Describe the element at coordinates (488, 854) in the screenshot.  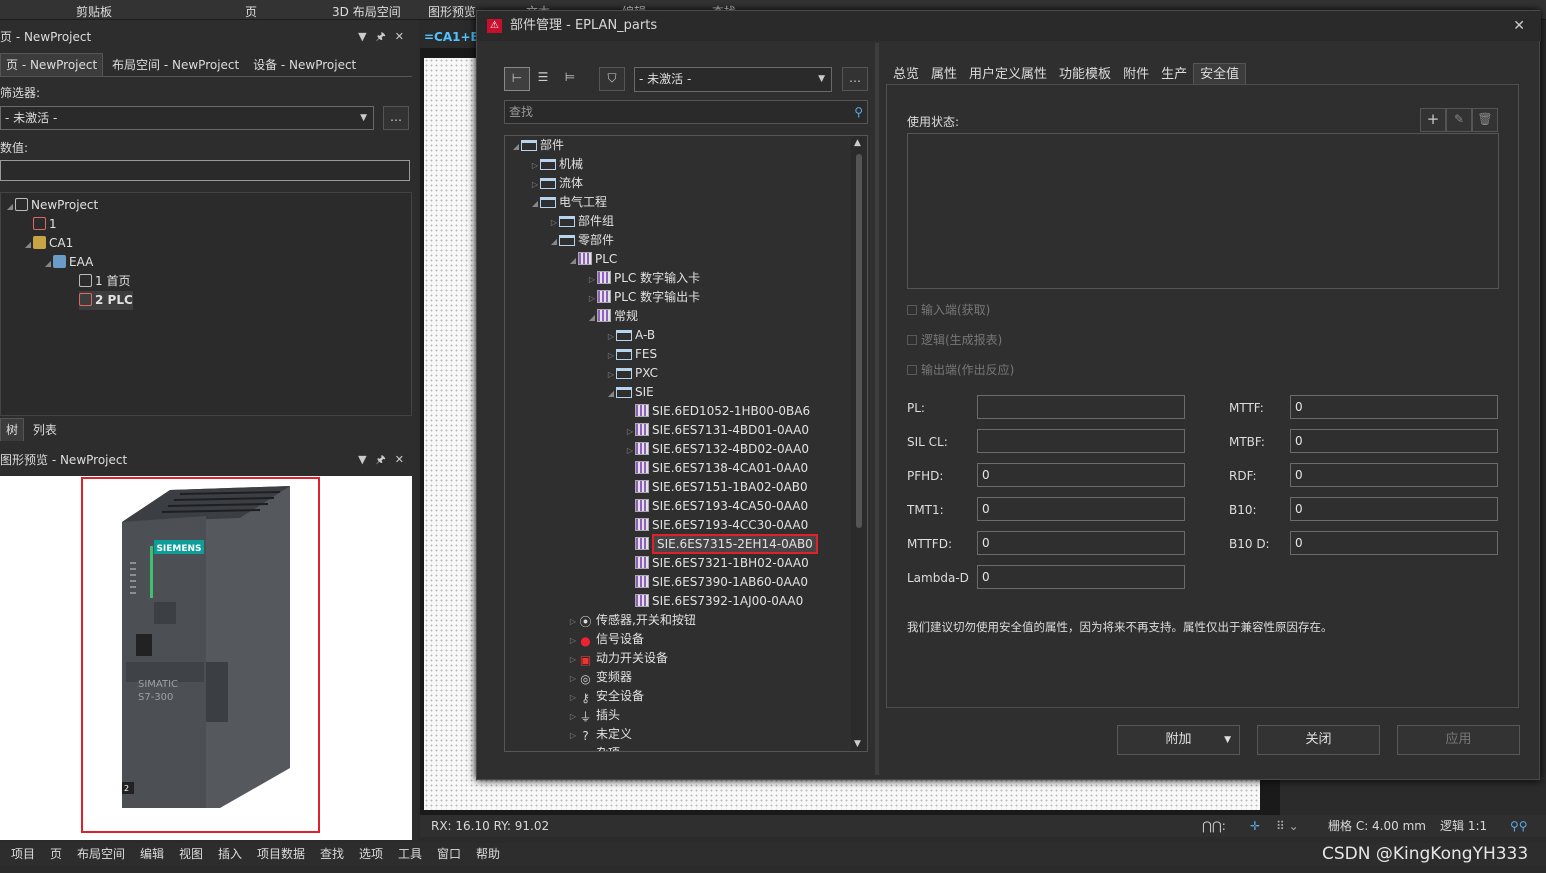
I see `menu-help: 帮助` at that location.